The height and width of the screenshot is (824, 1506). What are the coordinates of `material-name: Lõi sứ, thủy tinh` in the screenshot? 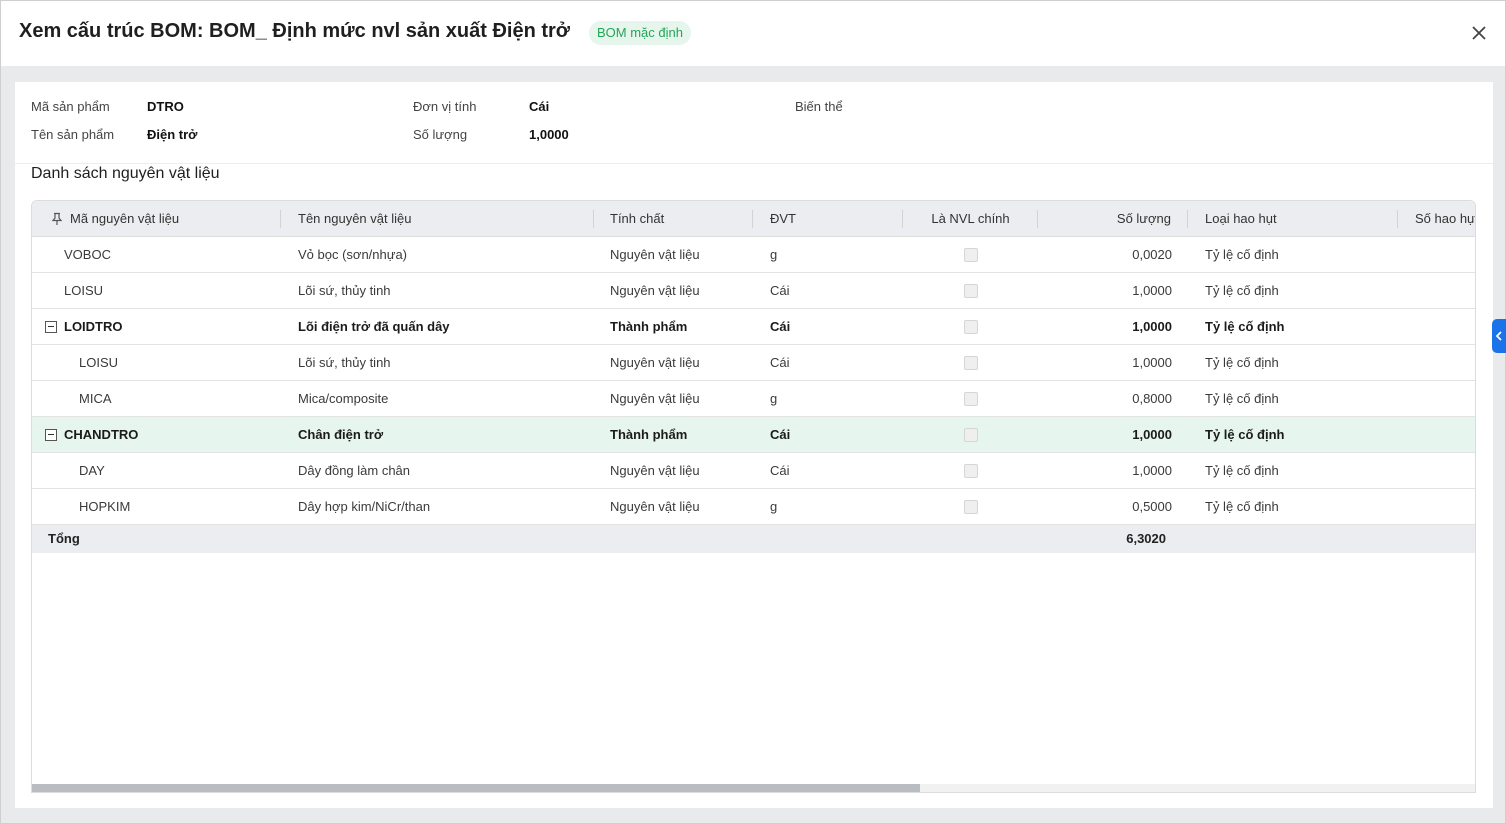 It's located at (344, 362).